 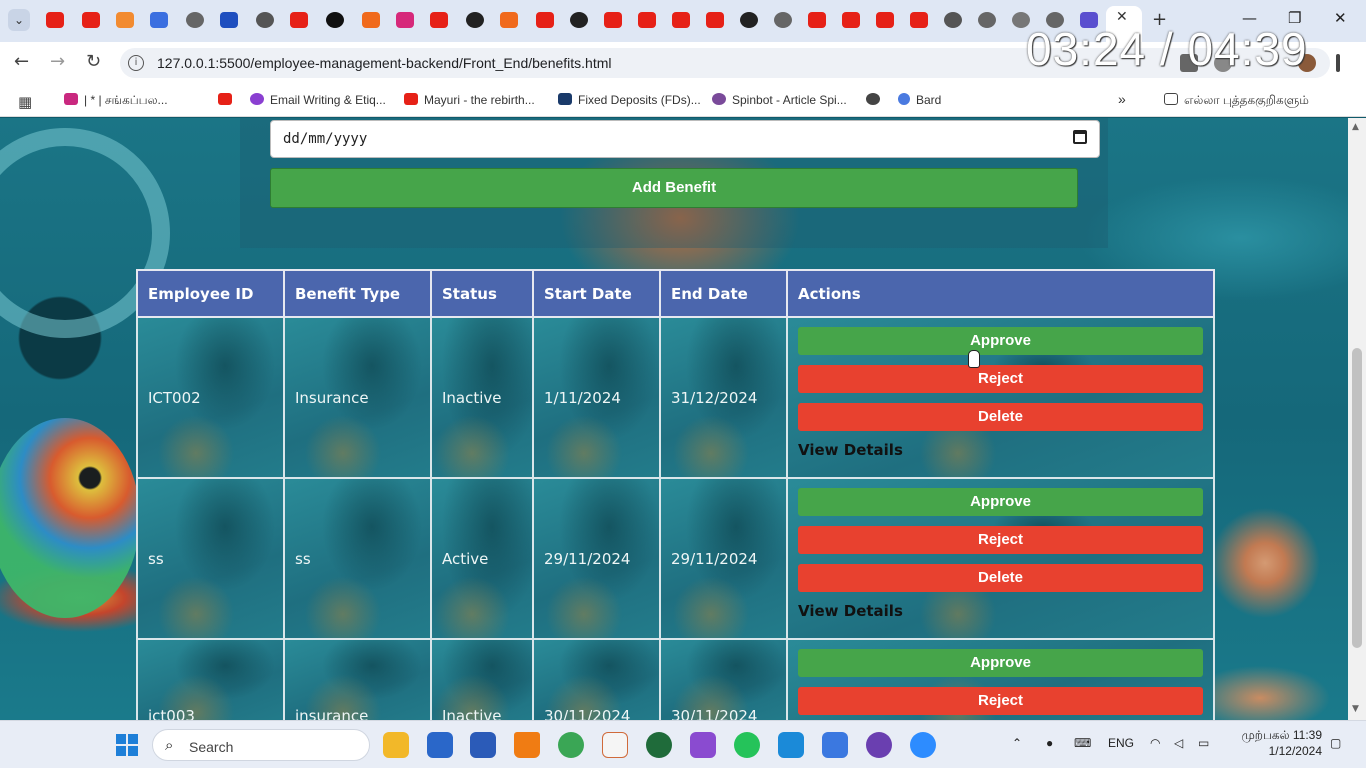 I want to click on back-icon: ←, so click(x=21, y=61).